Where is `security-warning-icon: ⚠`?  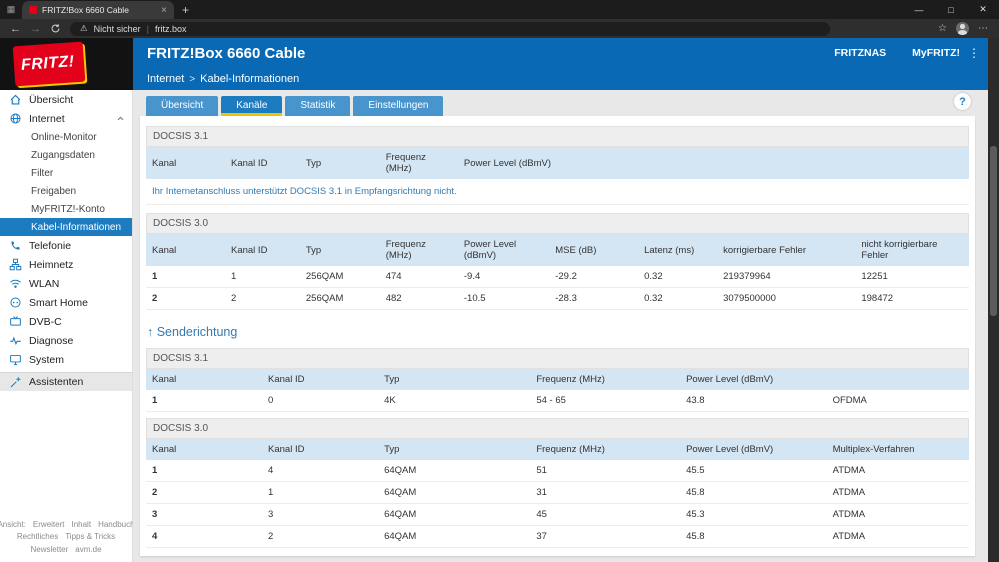 security-warning-icon: ⚠ is located at coordinates (84, 28).